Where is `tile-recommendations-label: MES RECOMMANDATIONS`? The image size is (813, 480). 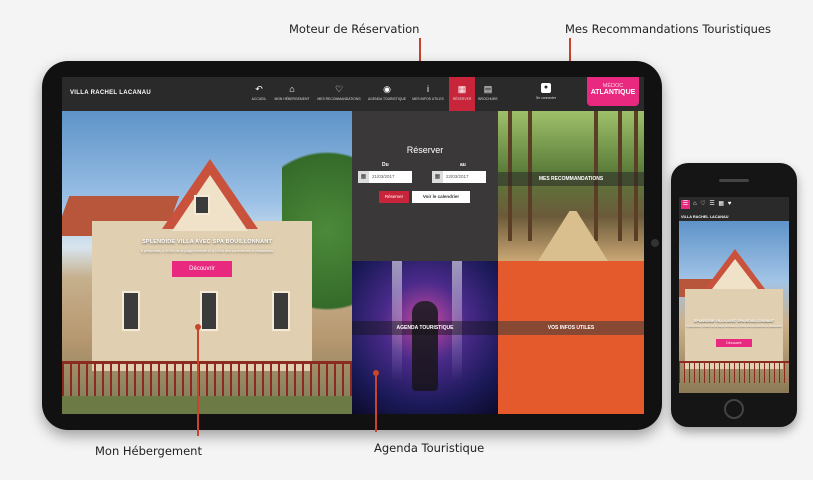
tile-recommendations-label: MES RECOMMANDATIONS is located at coordinates (571, 179).